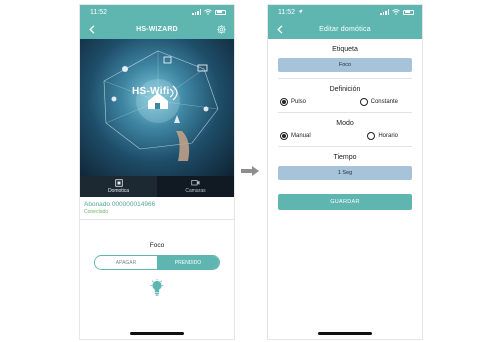 The width and height of the screenshot is (493, 342). I want to click on tab-label-domotica: Domotica, so click(118, 191).